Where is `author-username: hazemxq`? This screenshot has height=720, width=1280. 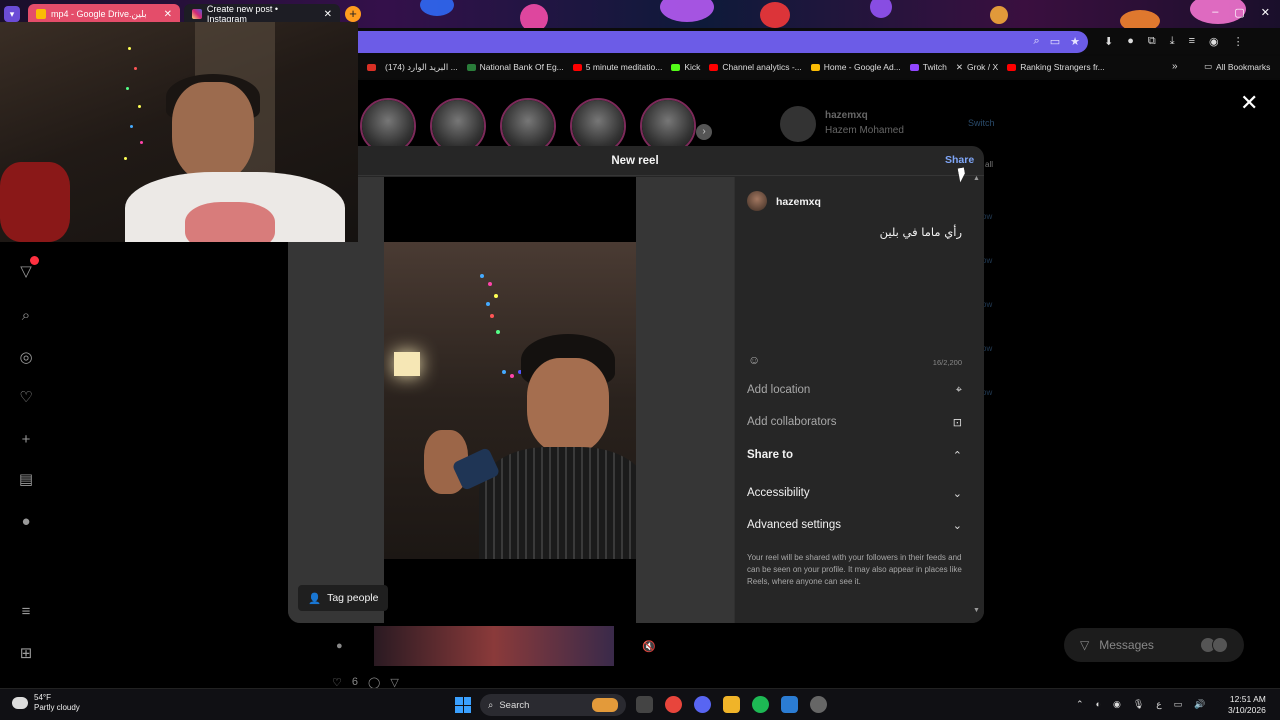
author-username: hazemxq is located at coordinates (798, 202).